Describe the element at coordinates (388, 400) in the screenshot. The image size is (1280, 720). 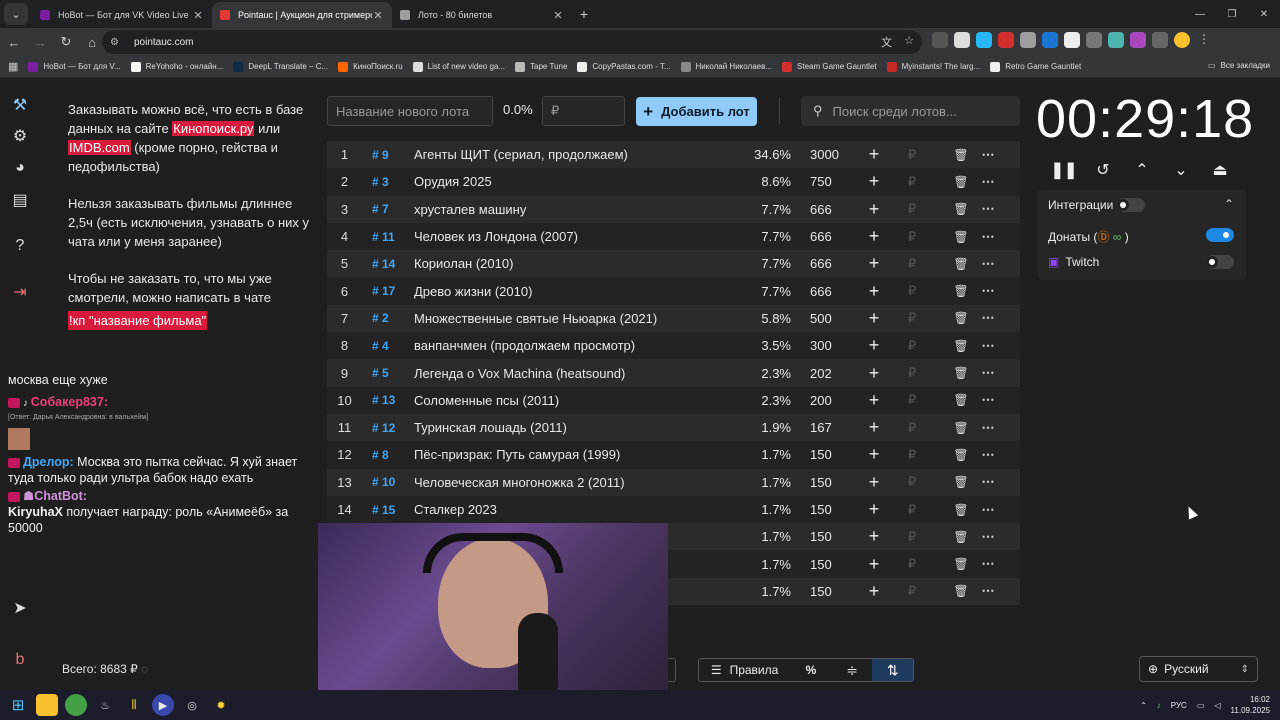
I see `lot-id: # 13` at that location.